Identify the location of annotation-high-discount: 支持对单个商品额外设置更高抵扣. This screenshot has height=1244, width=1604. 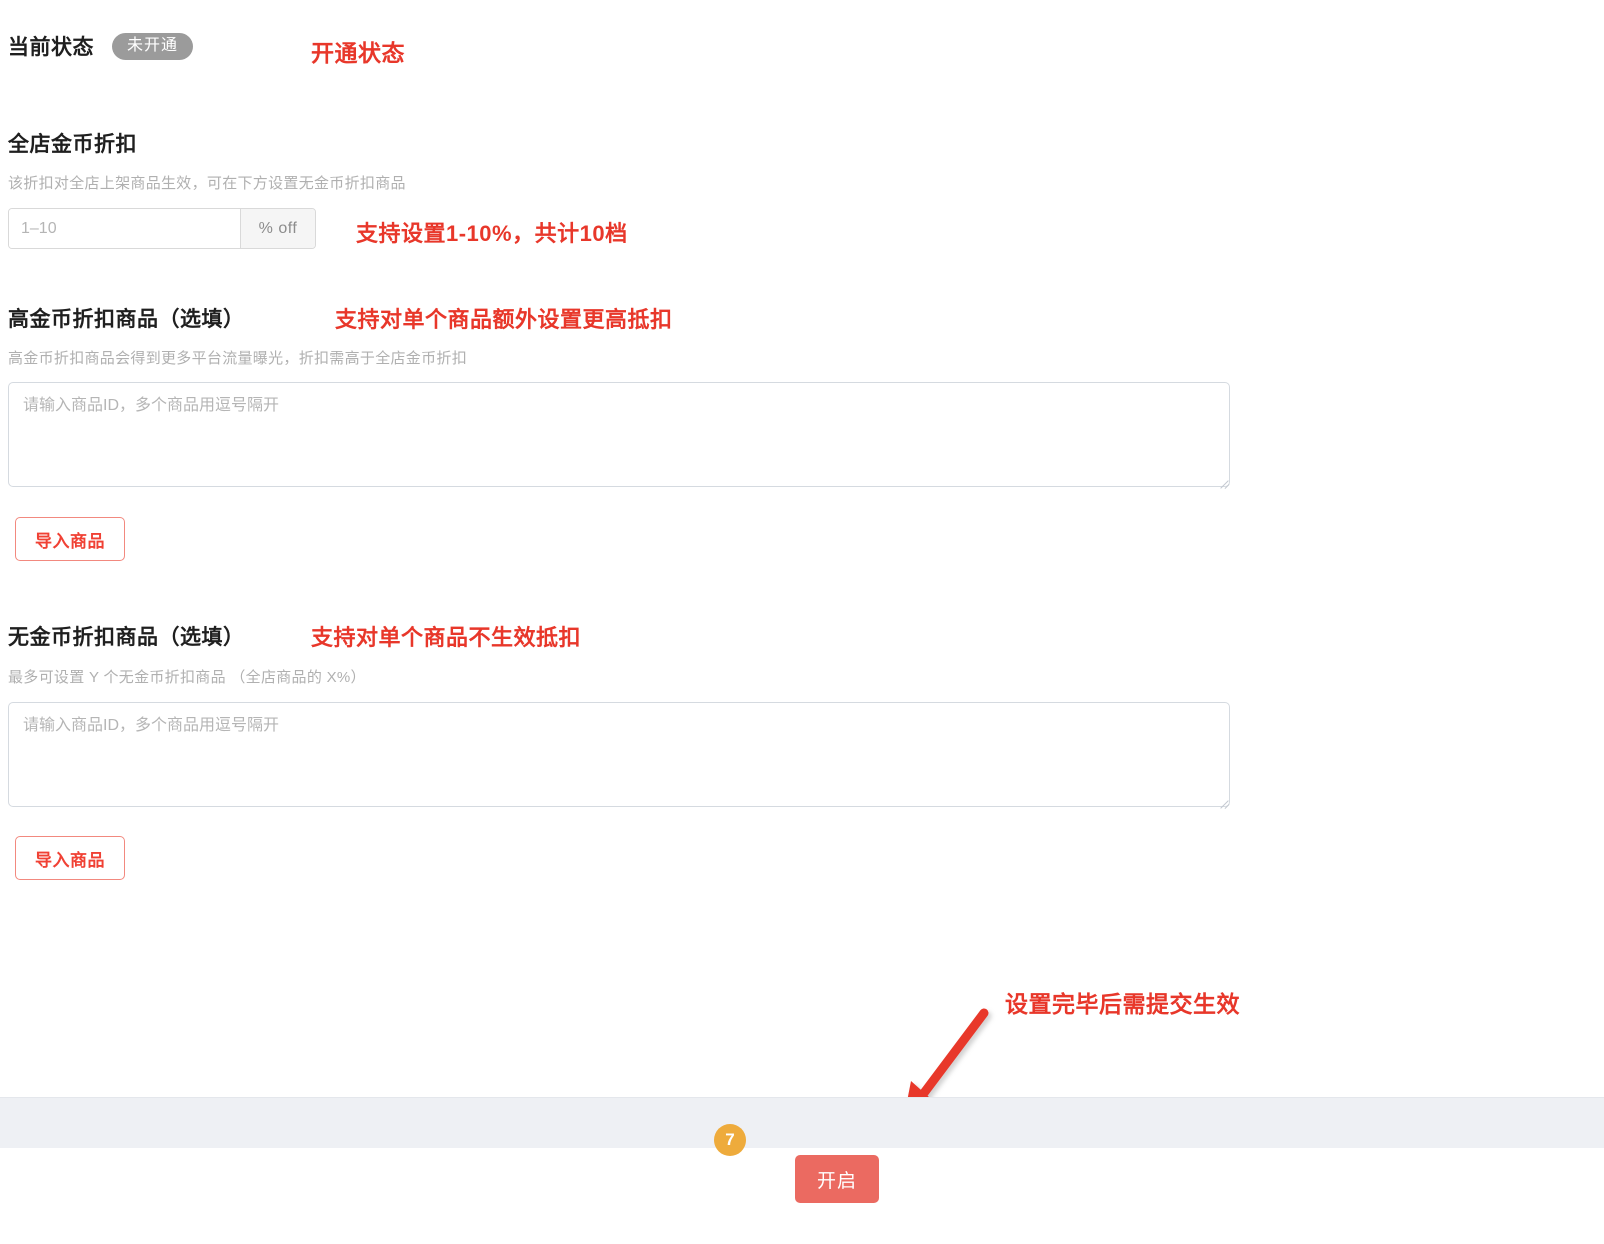
(504, 319).